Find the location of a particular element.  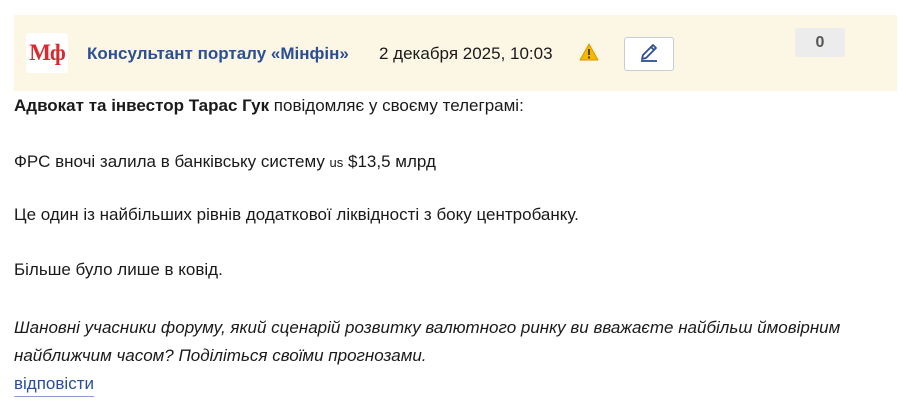

pencil-icon is located at coordinates (649, 54).